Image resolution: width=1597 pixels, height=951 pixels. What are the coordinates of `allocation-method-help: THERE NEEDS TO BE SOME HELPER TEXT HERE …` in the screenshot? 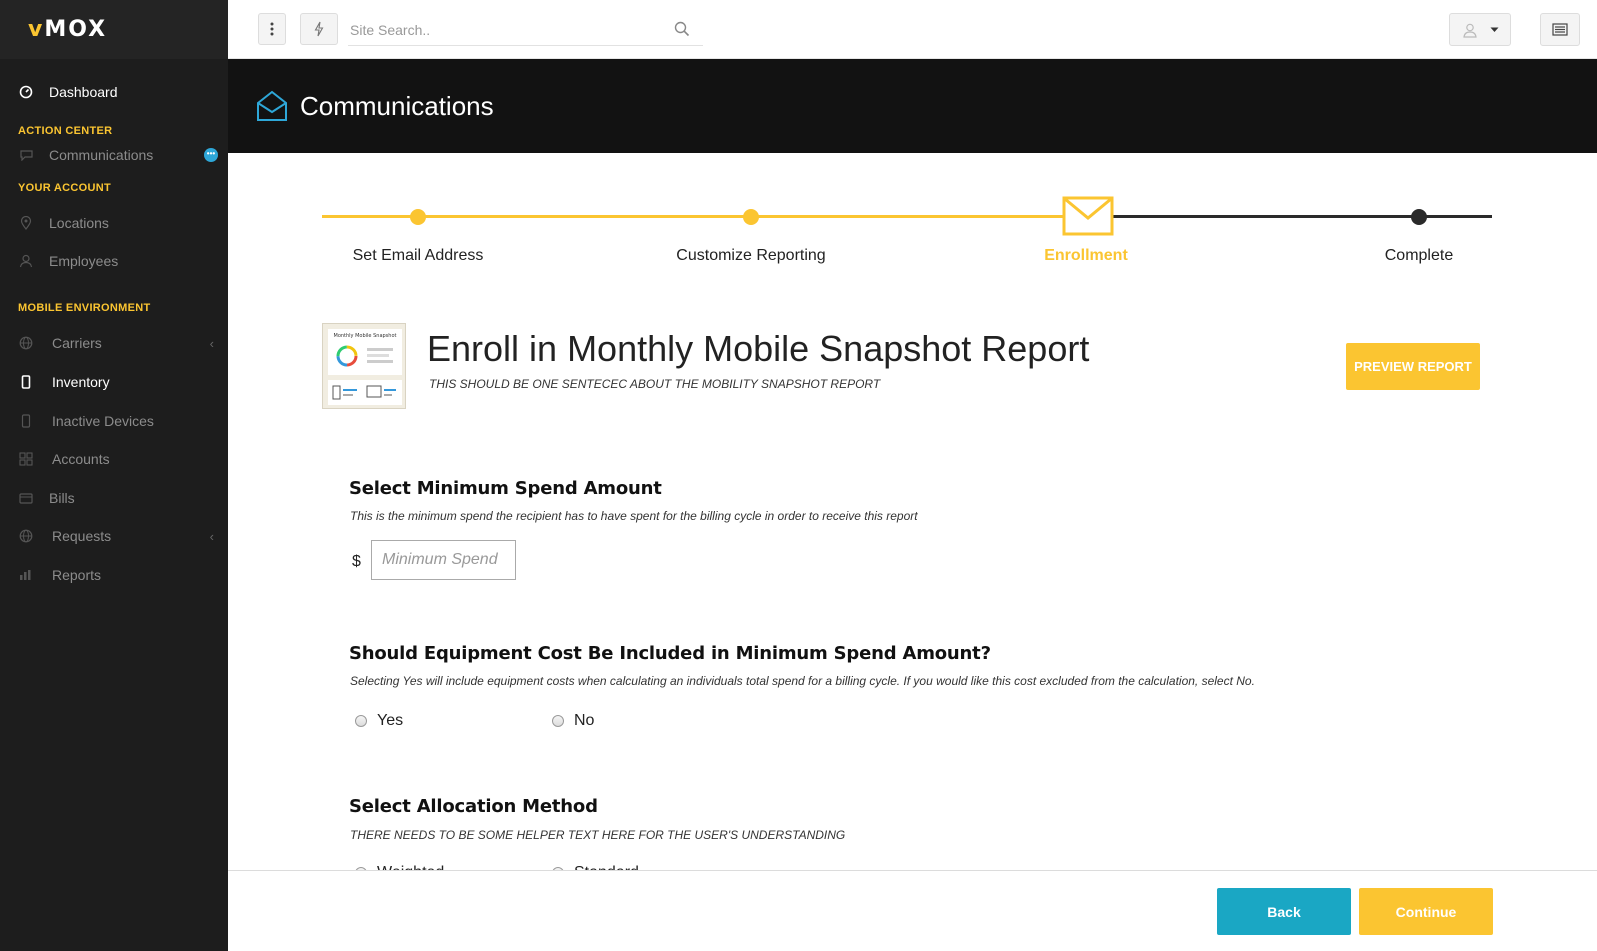 It's located at (598, 835).